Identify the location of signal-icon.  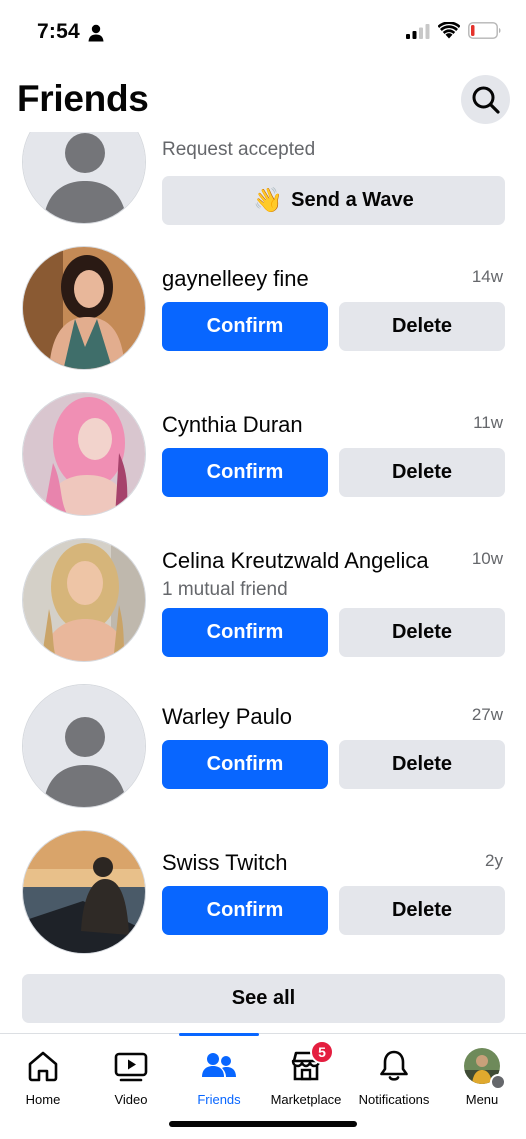
(418, 31).